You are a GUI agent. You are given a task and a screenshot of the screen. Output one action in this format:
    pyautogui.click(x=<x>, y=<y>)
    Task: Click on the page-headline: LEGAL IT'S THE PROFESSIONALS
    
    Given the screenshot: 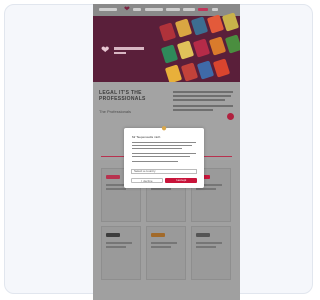 What is the action you would take?
    pyautogui.click(x=122, y=96)
    